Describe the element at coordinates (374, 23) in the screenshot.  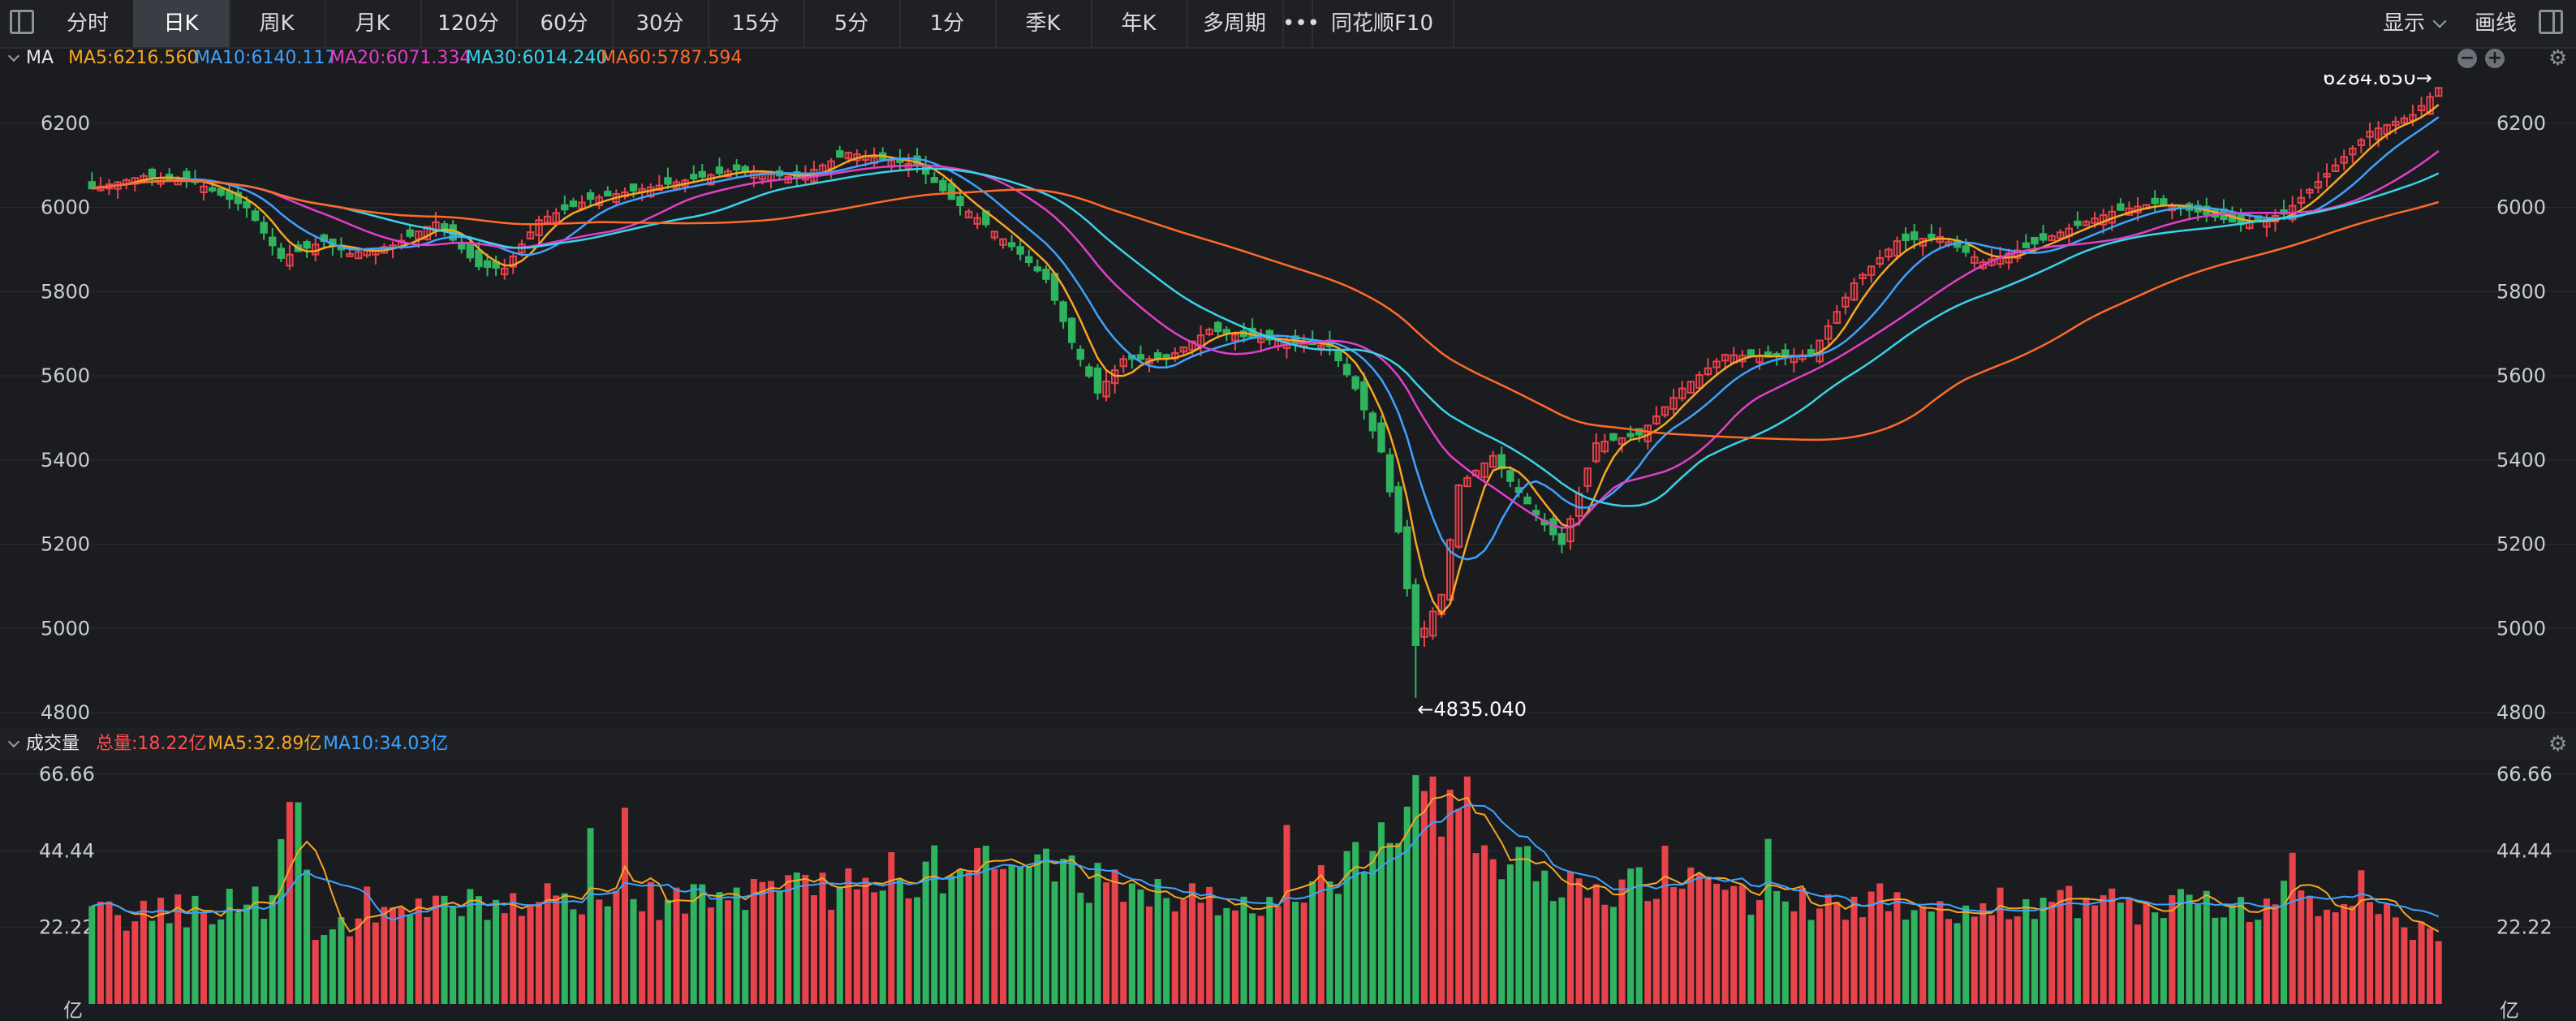
I see `tab-3: 月K` at that location.